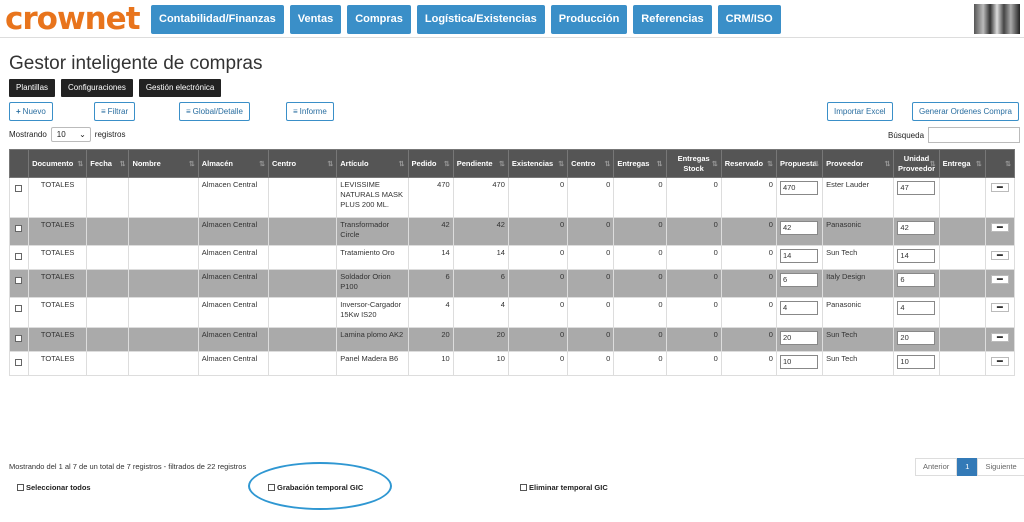 Image resolution: width=1024 pixels, height=522 pixels. What do you see at coordinates (799, 163) in the screenshot?
I see `column-header: Propuesta ⇅` at bounding box center [799, 163].